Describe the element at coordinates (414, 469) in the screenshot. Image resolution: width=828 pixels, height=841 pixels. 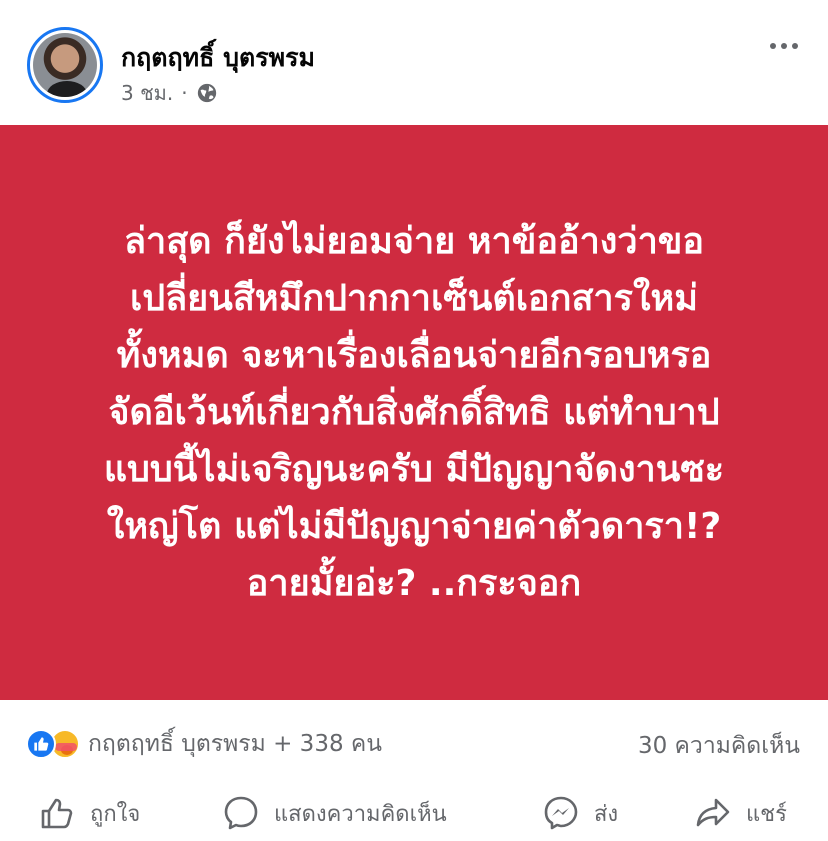
I see `post-text-line: แบบนี้ไม่เจริญนะครับ มีปัญญาจัดงานซะ` at that location.